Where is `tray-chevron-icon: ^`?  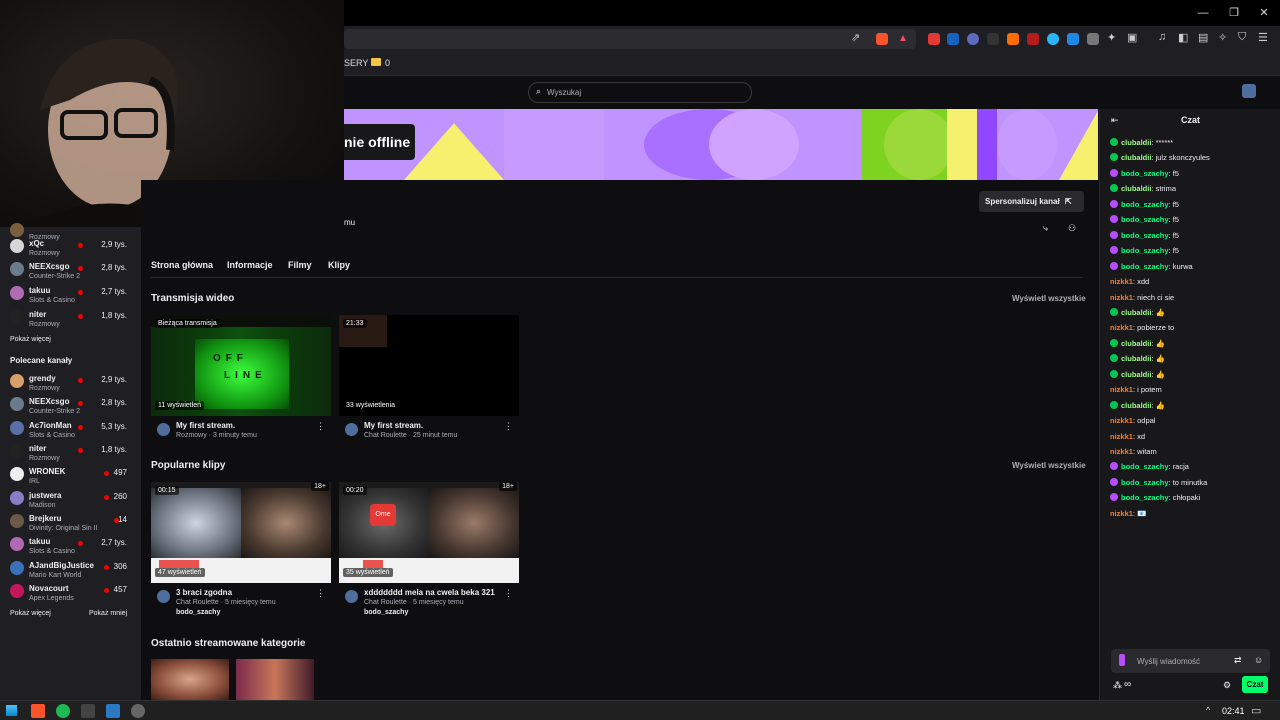 tray-chevron-icon: ^ is located at coordinates (1208, 710).